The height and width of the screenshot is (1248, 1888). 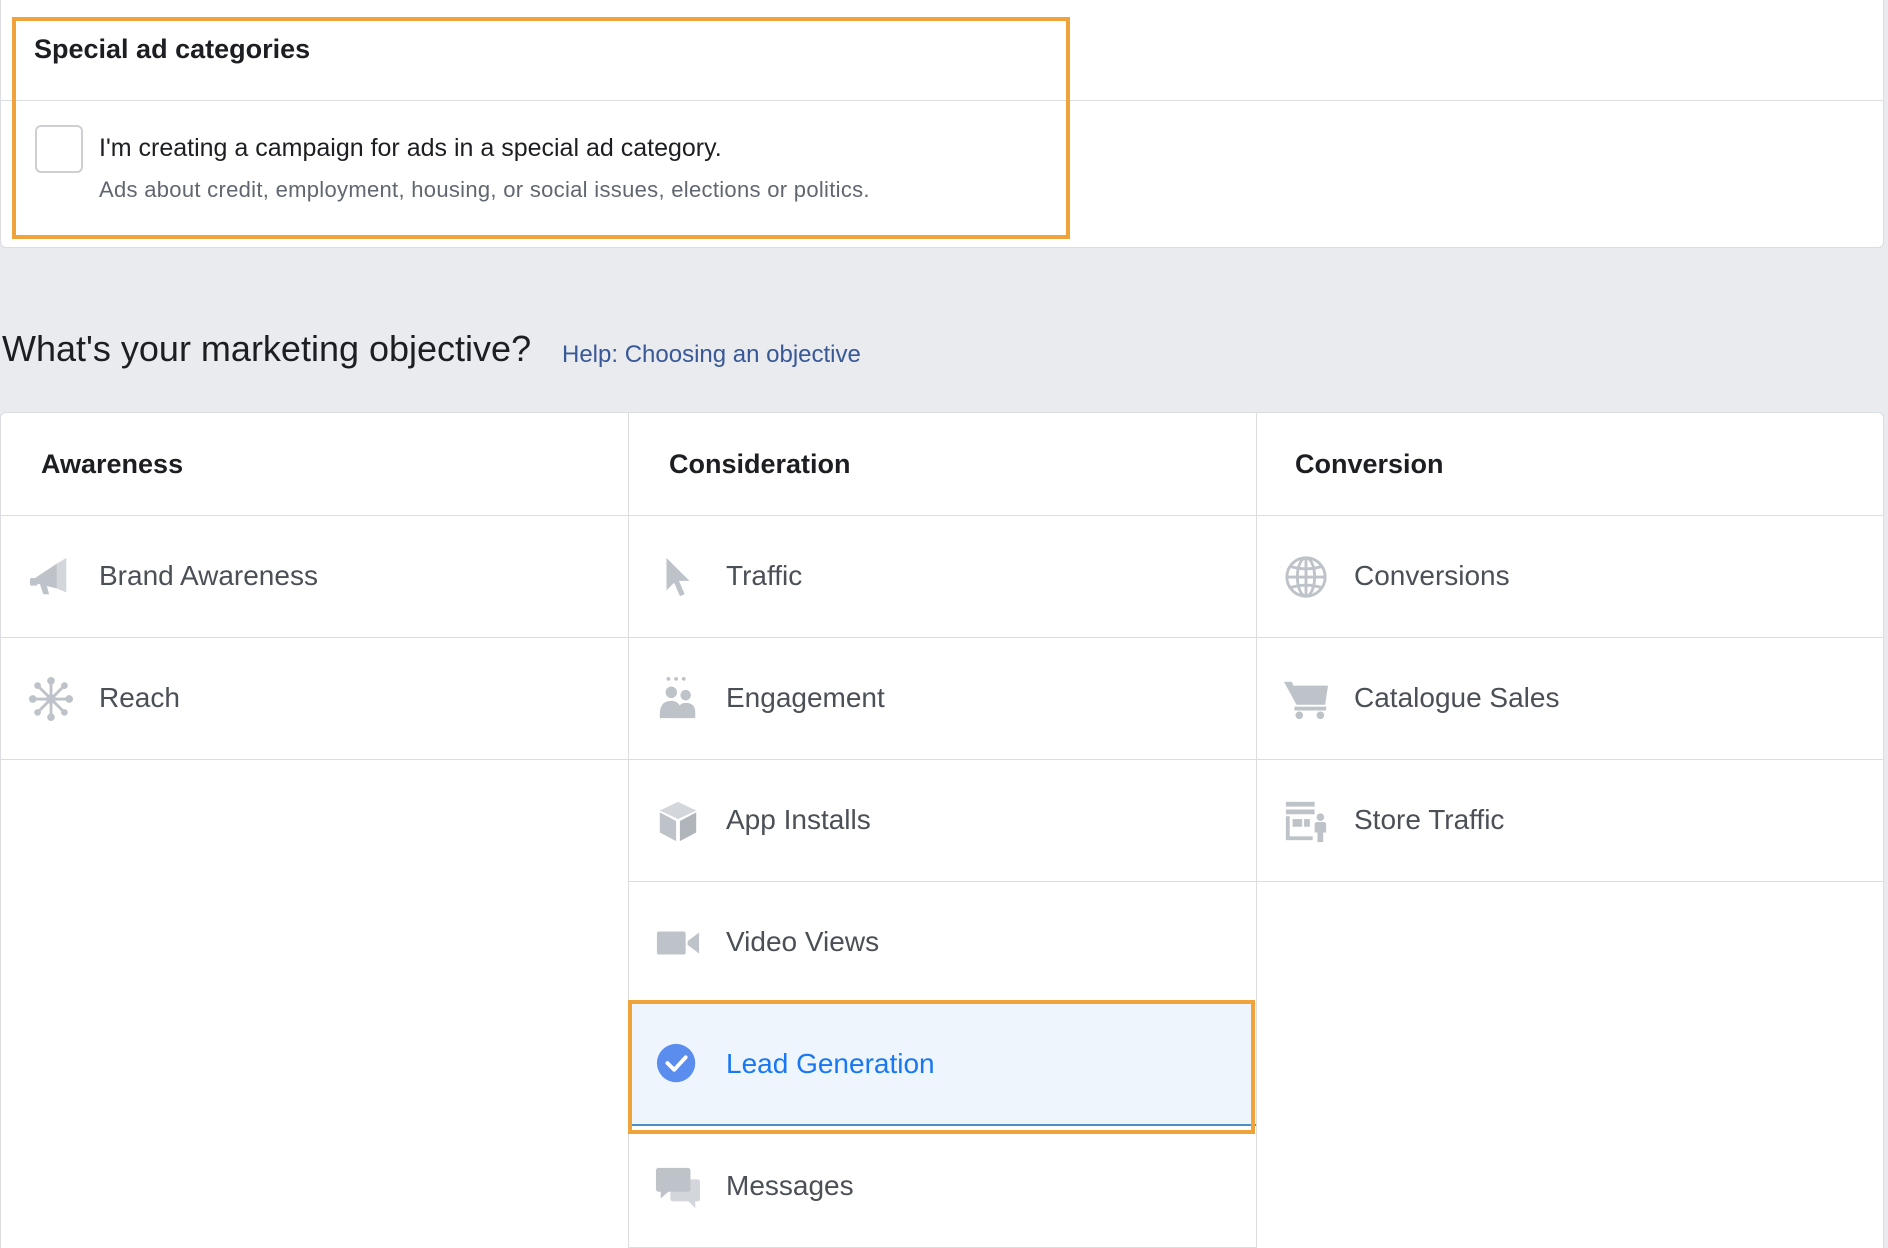 I want to click on objective-engagement: Engagement, so click(x=942, y=699).